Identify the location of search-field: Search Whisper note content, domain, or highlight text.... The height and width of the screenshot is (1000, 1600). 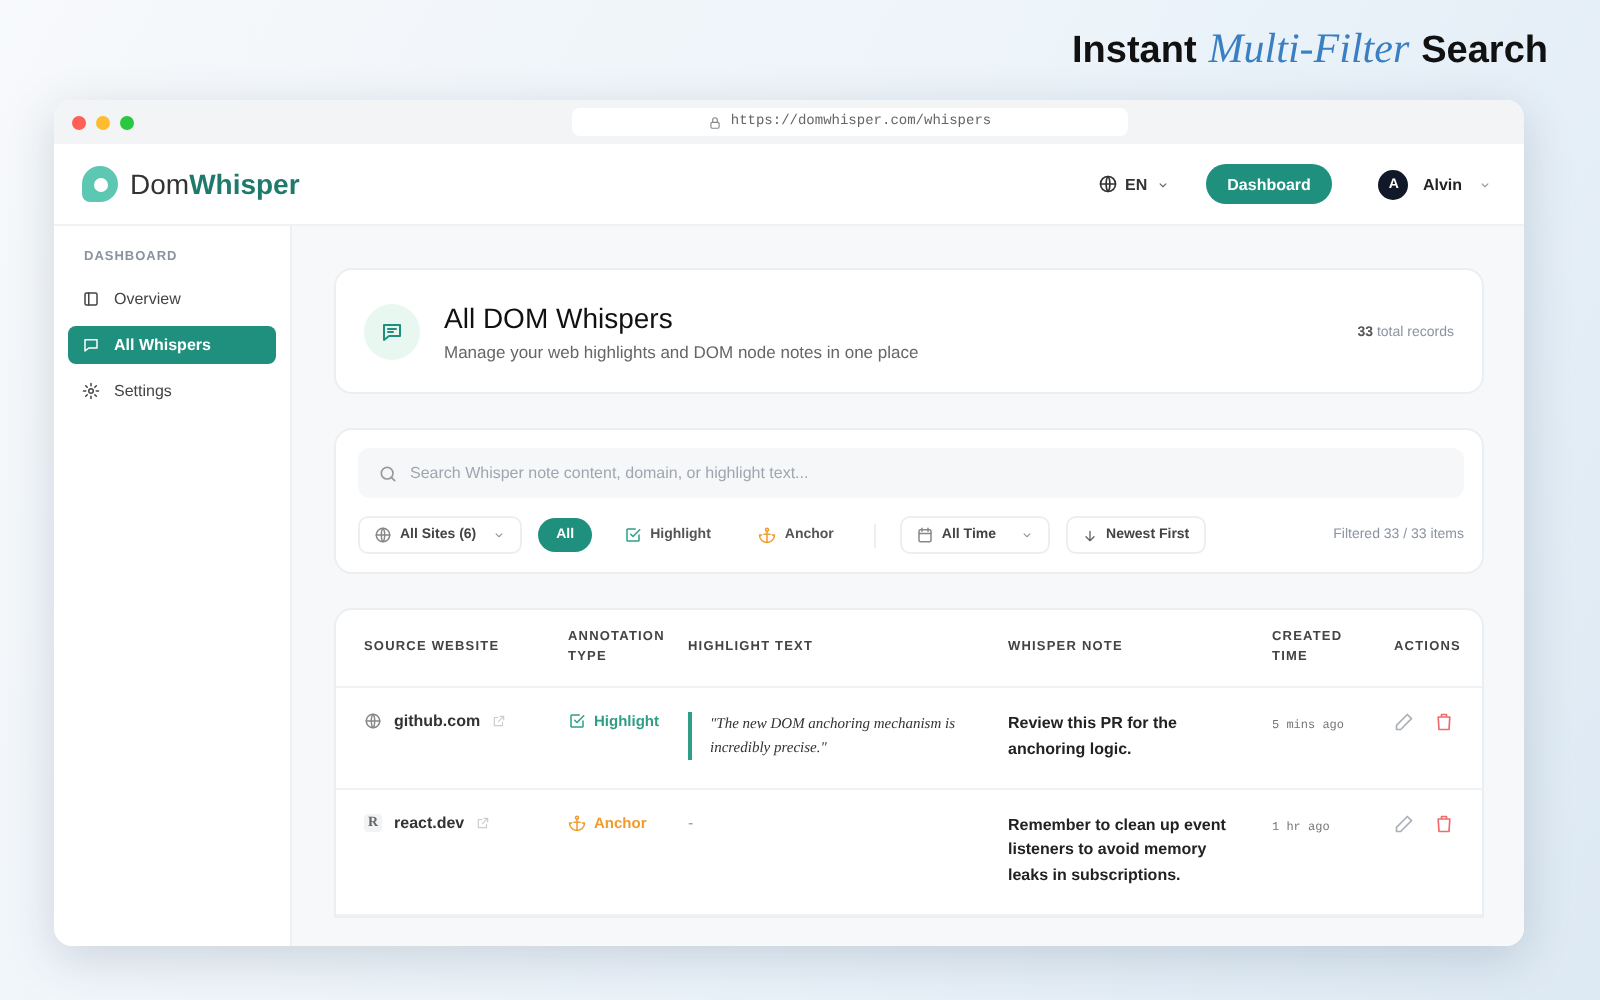
(911, 473).